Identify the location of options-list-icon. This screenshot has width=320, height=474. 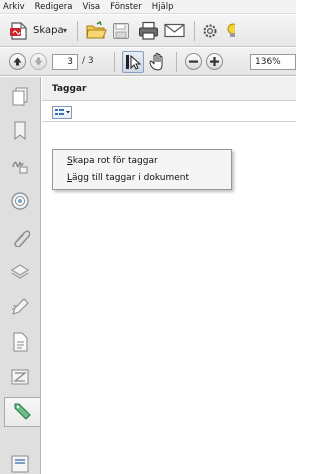
(62, 112).